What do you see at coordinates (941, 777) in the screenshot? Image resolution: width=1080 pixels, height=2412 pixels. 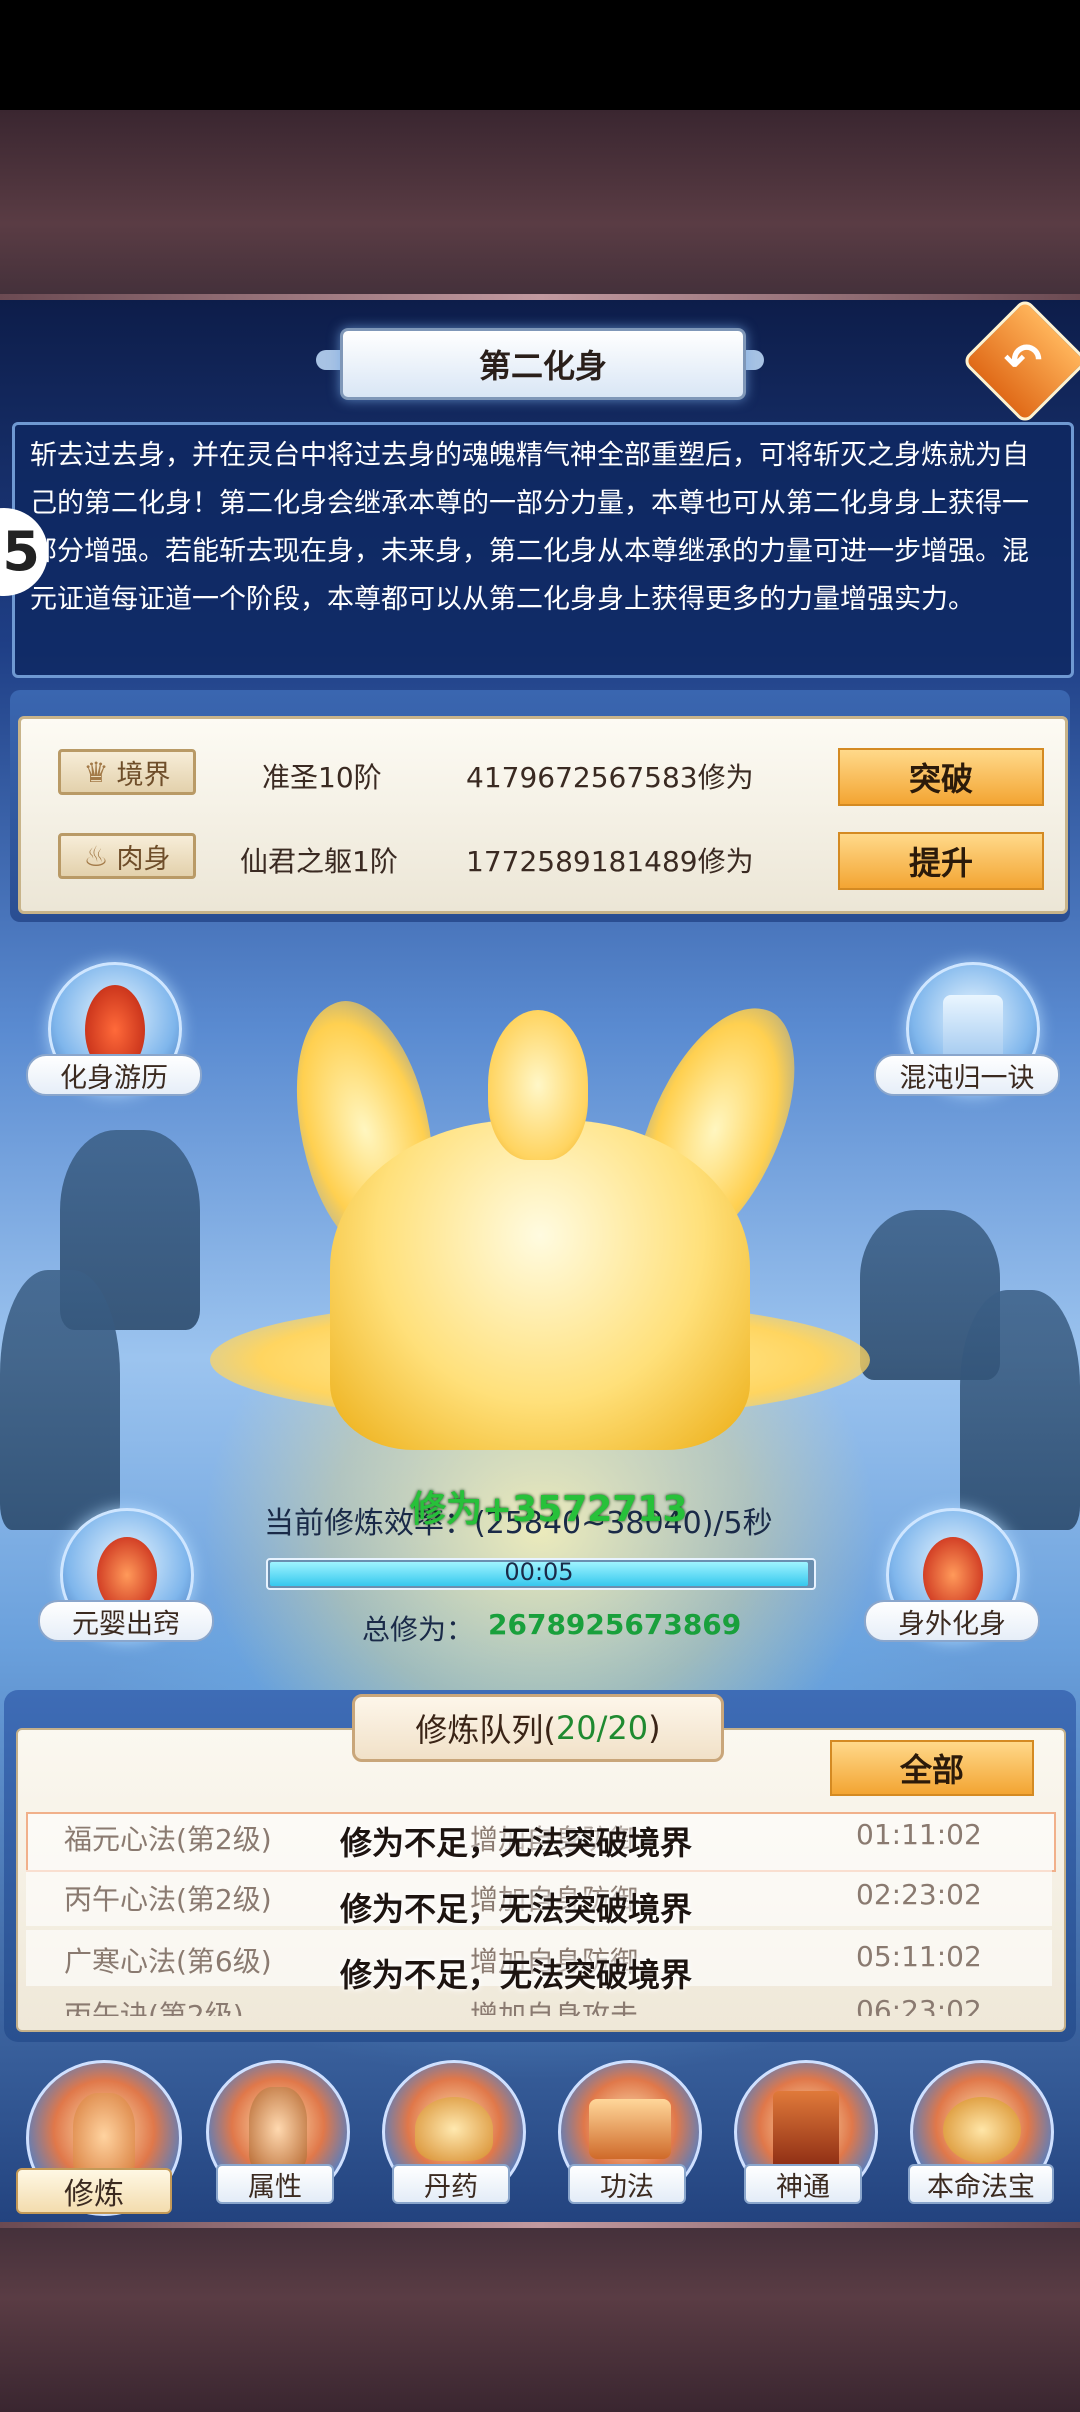 I see `breakthrough-button: 突破` at bounding box center [941, 777].